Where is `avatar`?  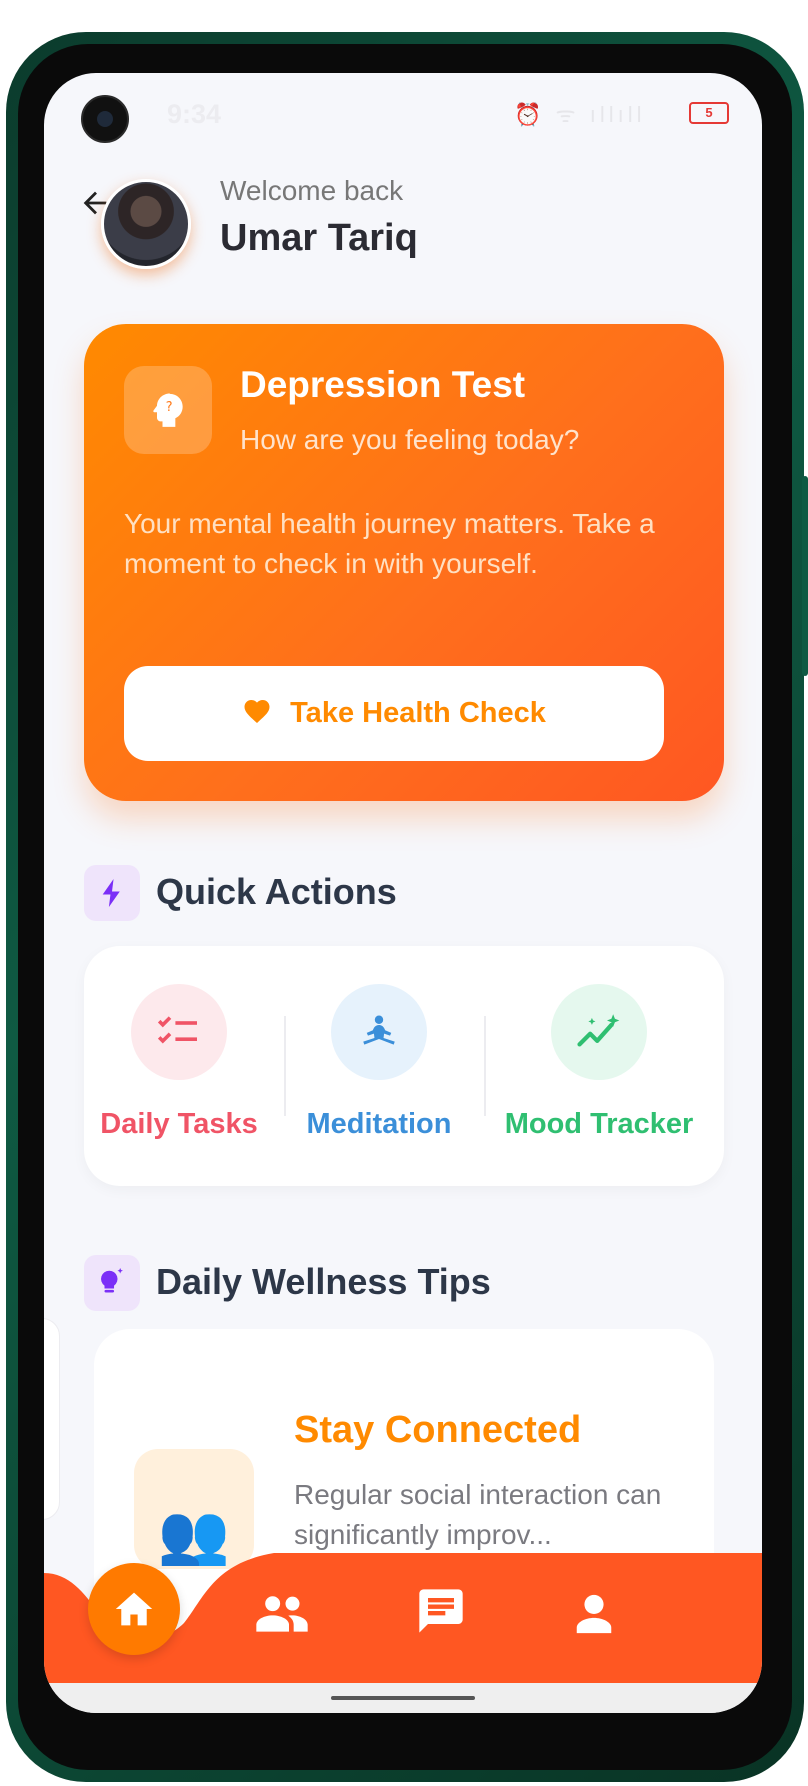 avatar is located at coordinates (146, 224).